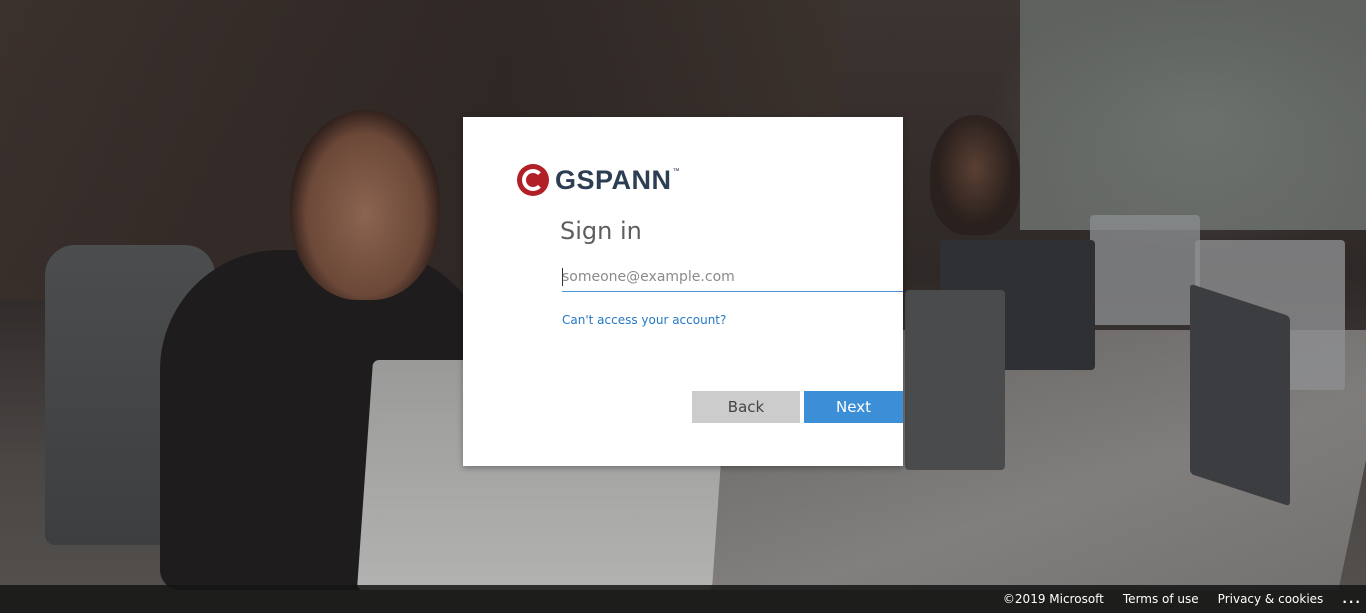 The image size is (1366, 613). Describe the element at coordinates (853, 407) in the screenshot. I see `next-button: Next` at that location.